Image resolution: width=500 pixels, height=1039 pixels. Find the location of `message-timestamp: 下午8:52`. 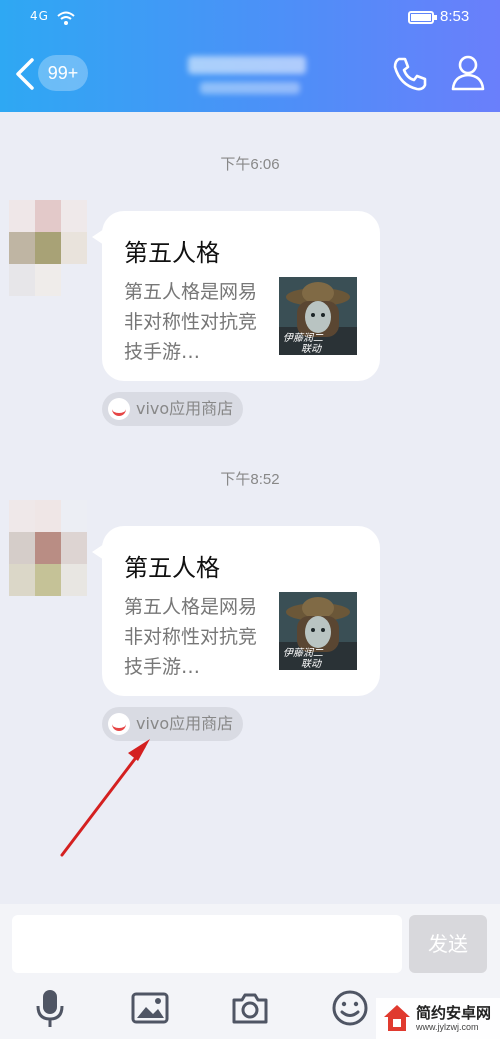

message-timestamp: 下午8:52 is located at coordinates (250, 479).